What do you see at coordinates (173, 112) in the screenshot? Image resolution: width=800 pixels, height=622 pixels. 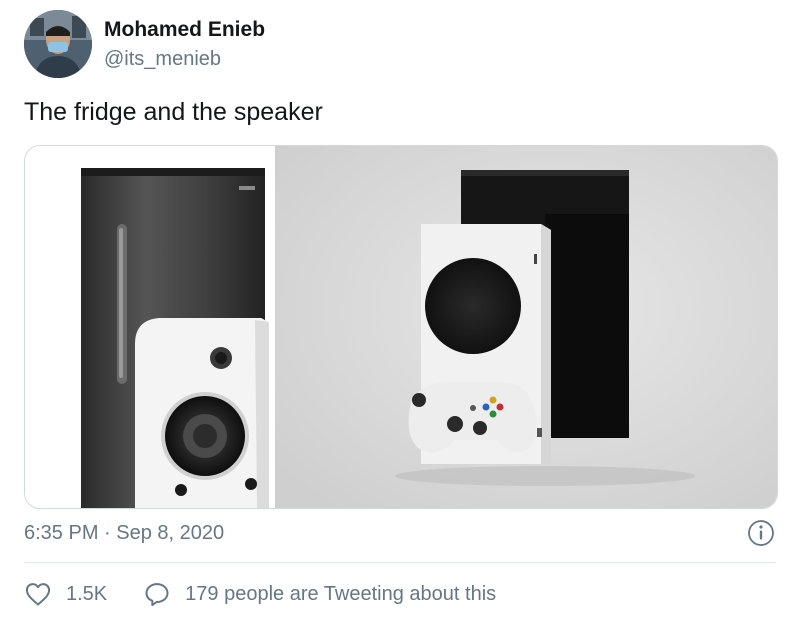 I see `tweet-text: The fridge and the speaker` at bounding box center [173, 112].